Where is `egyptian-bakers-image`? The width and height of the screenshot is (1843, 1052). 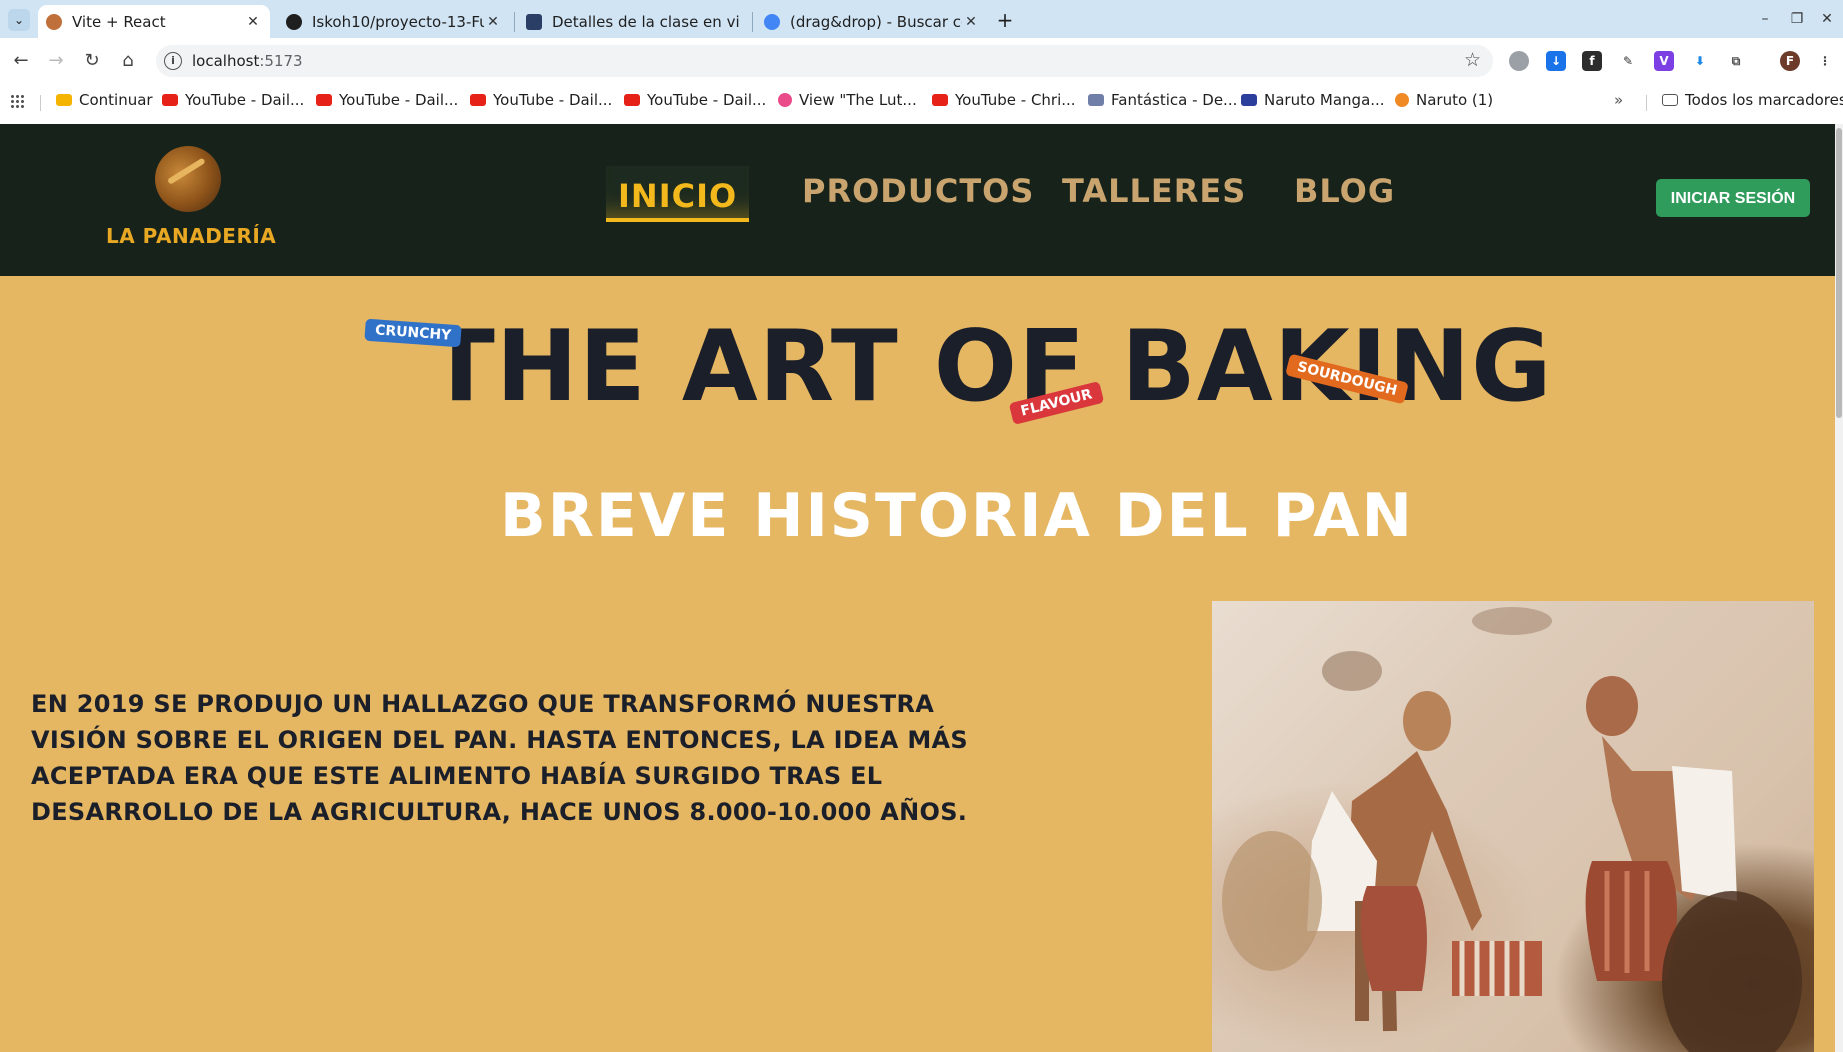
egyptian-bakers-image is located at coordinates (1513, 826).